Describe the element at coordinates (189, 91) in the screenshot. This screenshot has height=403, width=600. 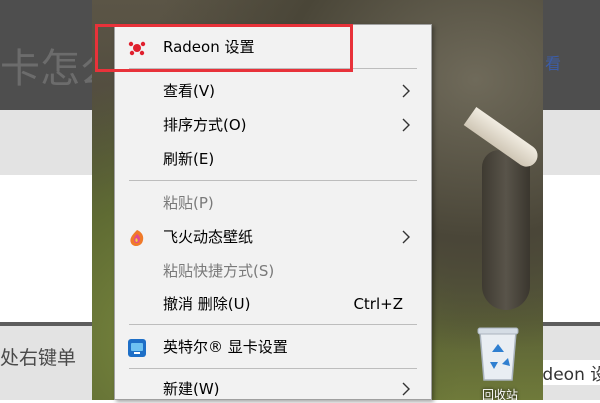
I see `menu-item-label: 查看(V)` at that location.